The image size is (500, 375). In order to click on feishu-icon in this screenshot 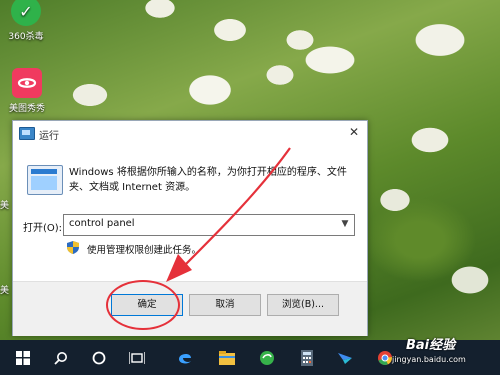, I will do `click(345, 357)`.